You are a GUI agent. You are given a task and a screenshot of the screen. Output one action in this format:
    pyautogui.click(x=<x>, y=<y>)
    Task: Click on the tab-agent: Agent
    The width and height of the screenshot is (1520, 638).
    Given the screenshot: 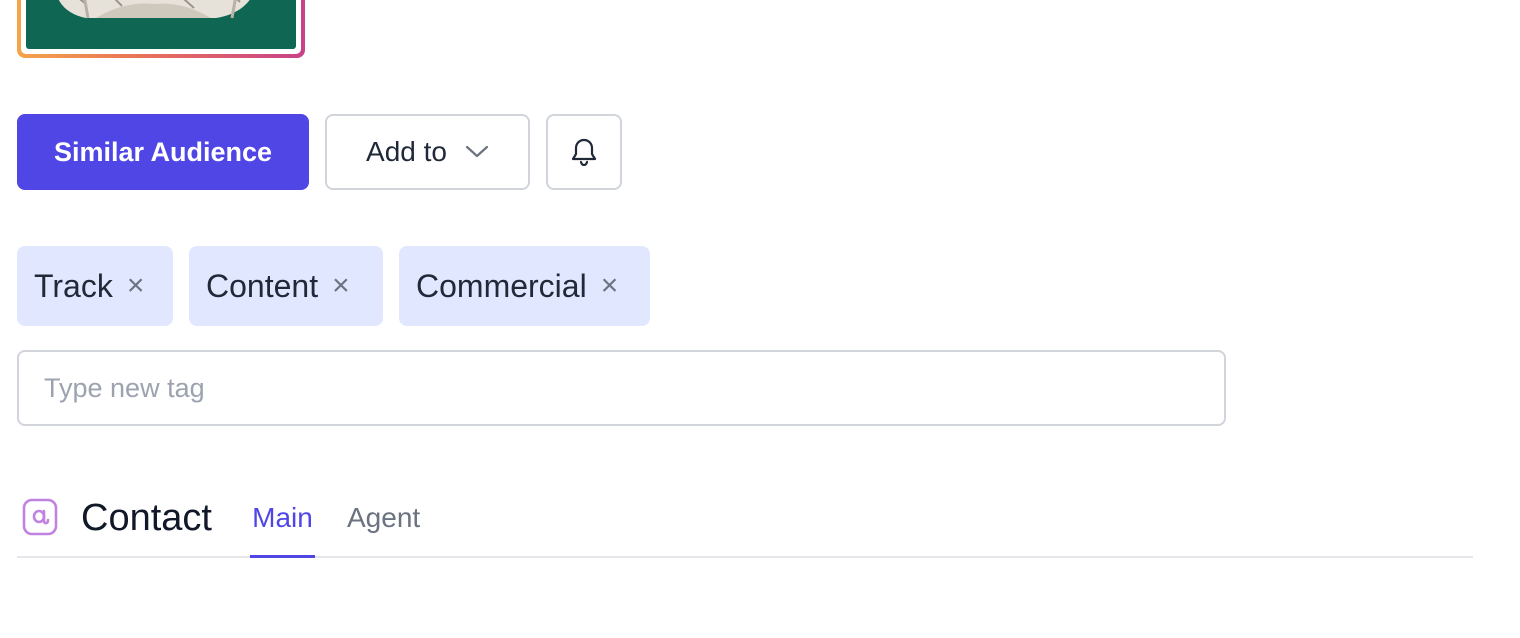 What is the action you would take?
    pyautogui.click(x=383, y=518)
    